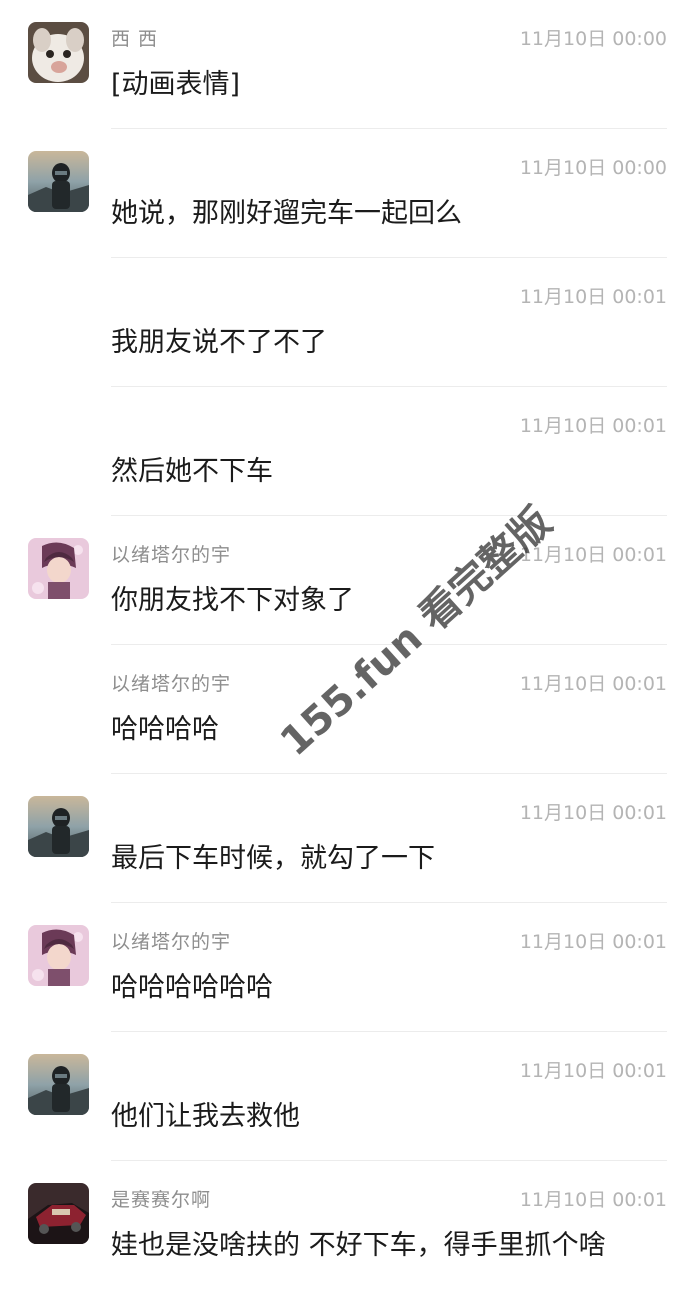  I want to click on message-text: 哈哈哈哈, so click(165, 729).